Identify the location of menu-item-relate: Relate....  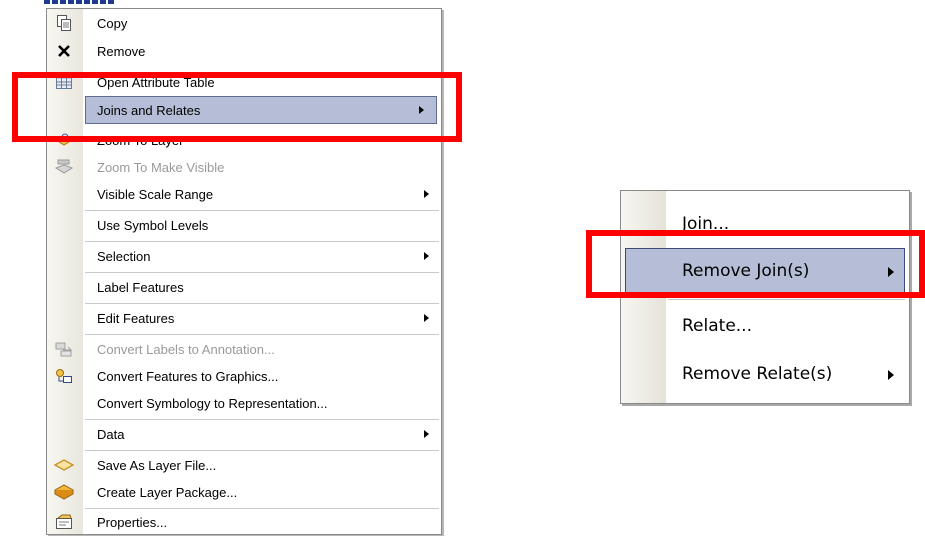
(765, 327).